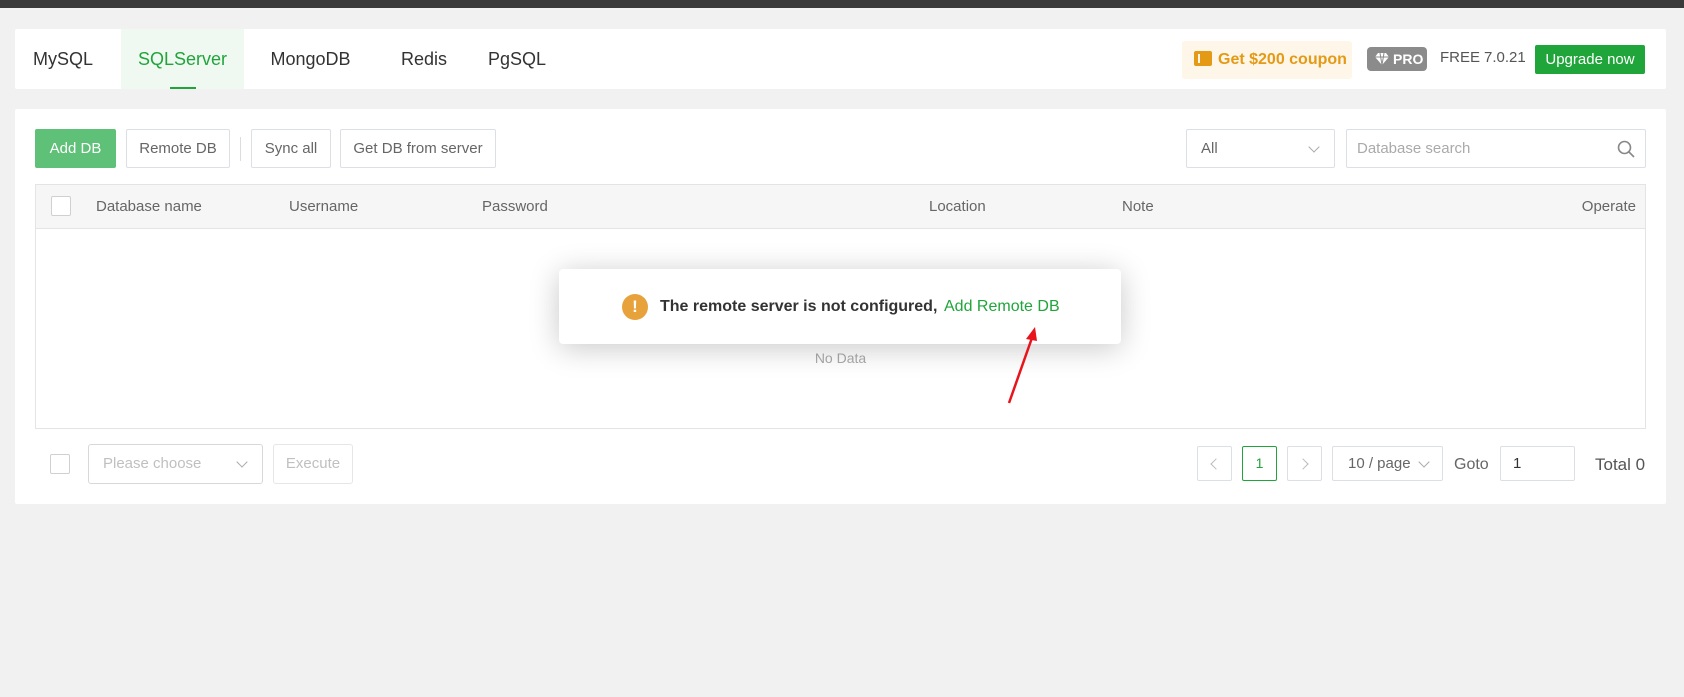 The image size is (1684, 697). I want to click on prev-page-button, so click(1214, 463).